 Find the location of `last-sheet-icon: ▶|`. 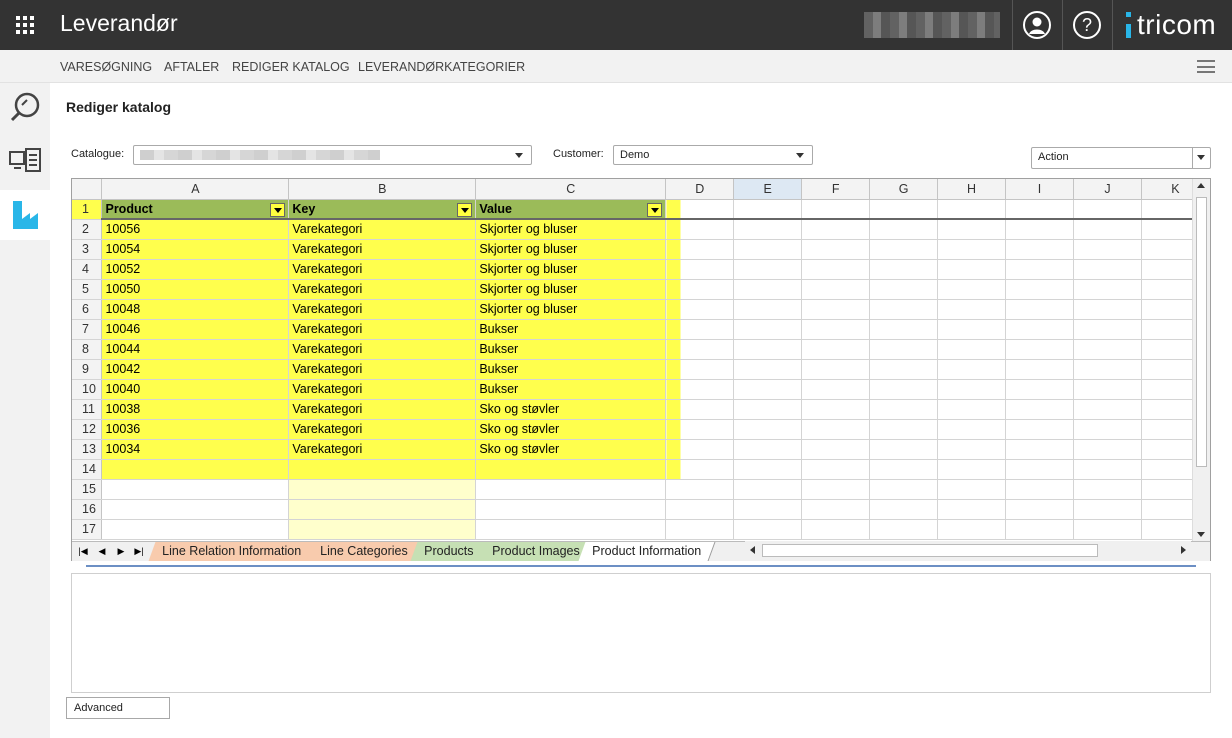

last-sheet-icon: ▶| is located at coordinates (139, 551).